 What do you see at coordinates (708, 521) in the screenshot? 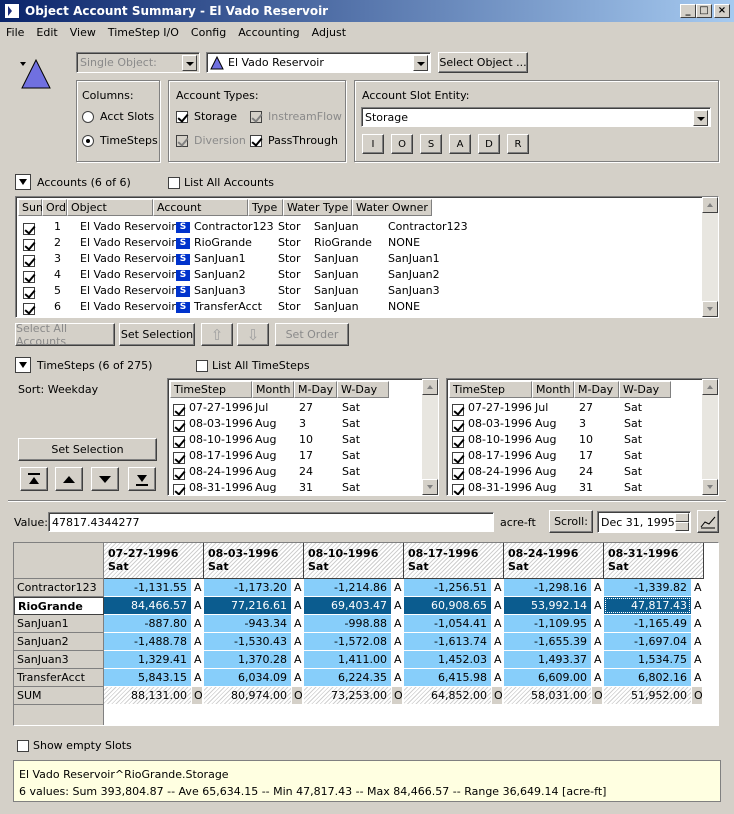
I see `plot-button` at bounding box center [708, 521].